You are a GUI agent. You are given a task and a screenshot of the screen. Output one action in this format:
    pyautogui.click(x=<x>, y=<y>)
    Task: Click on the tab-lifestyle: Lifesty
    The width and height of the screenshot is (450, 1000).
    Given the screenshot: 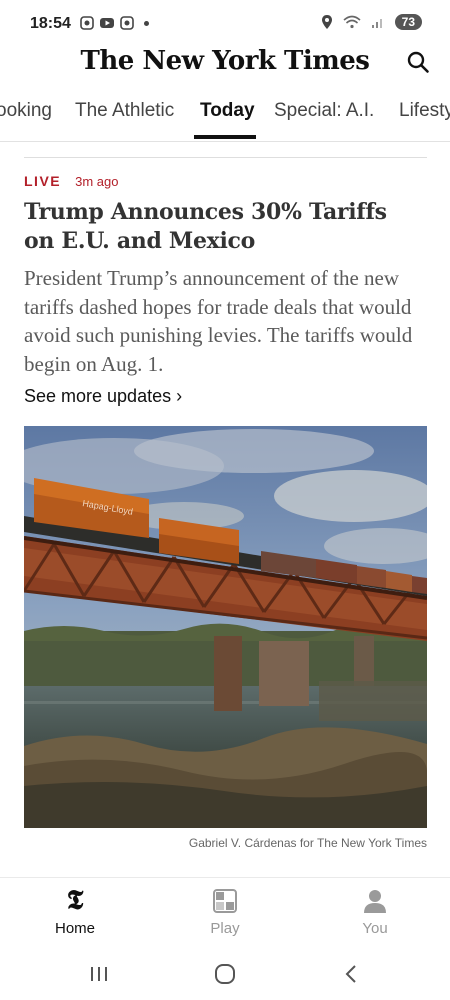 What is the action you would take?
    pyautogui.click(x=424, y=111)
    